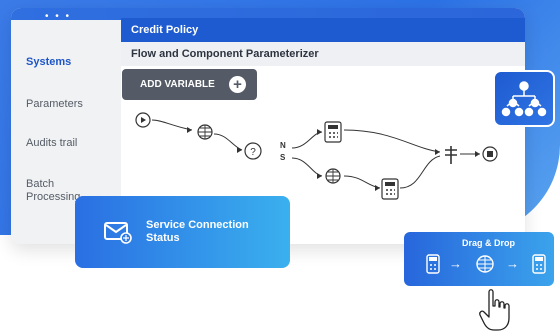 The width and height of the screenshot is (560, 335). What do you see at coordinates (237, 84) in the screenshot?
I see `plus-icon: +` at bounding box center [237, 84].